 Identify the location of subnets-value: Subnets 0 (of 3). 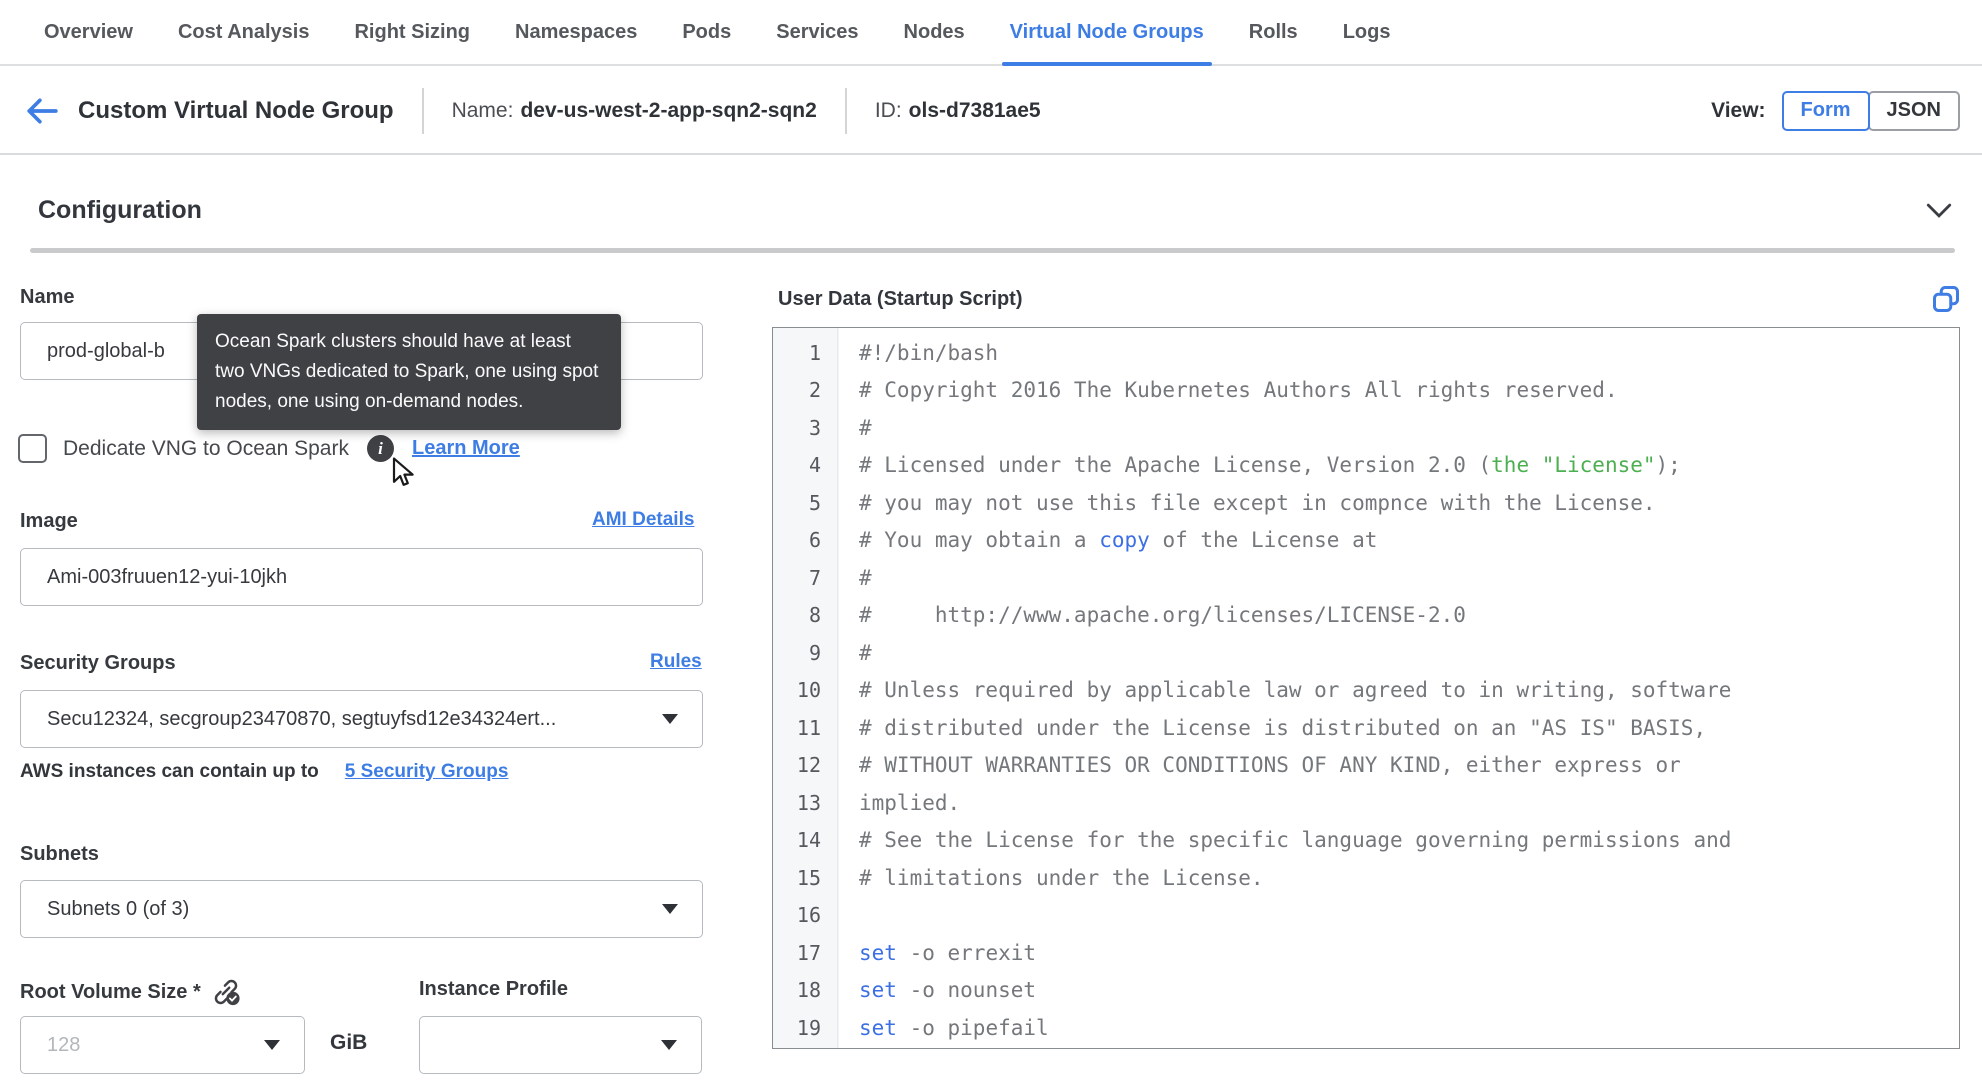
(118, 908).